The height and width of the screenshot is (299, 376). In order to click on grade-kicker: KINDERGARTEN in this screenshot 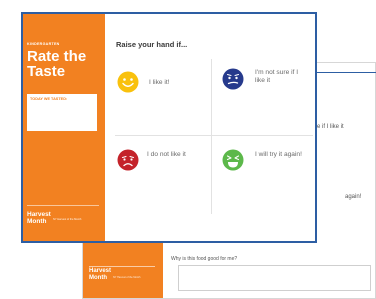, I will do `click(43, 44)`.